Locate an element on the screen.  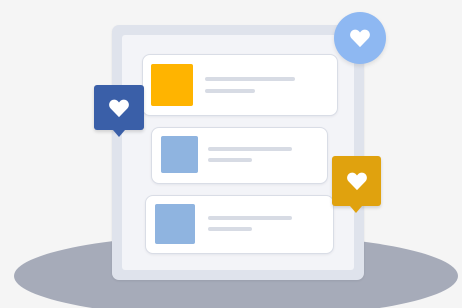
heart-bubble-left is located at coordinates (119, 111).